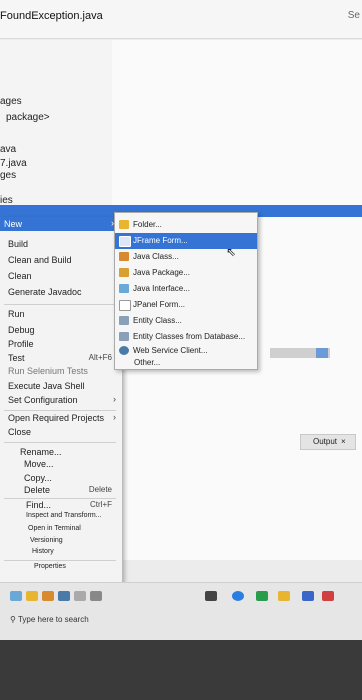  What do you see at coordinates (60, 433) in the screenshot?
I see `menu-item-close: Close` at bounding box center [60, 433].